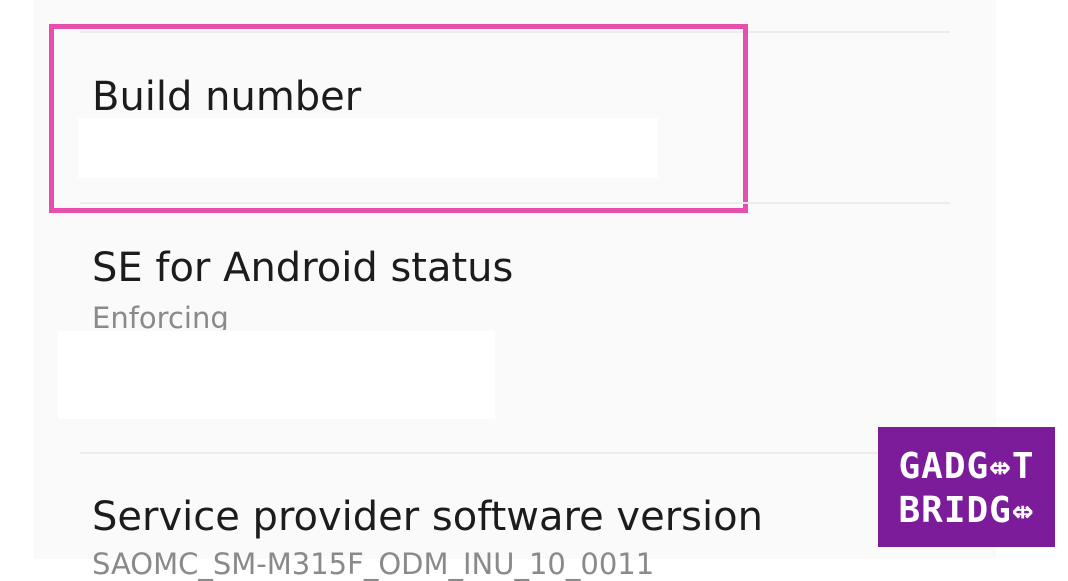 The image size is (1068, 581). What do you see at coordinates (160, 317) in the screenshot?
I see `se-android-status-value: Enforcing` at bounding box center [160, 317].